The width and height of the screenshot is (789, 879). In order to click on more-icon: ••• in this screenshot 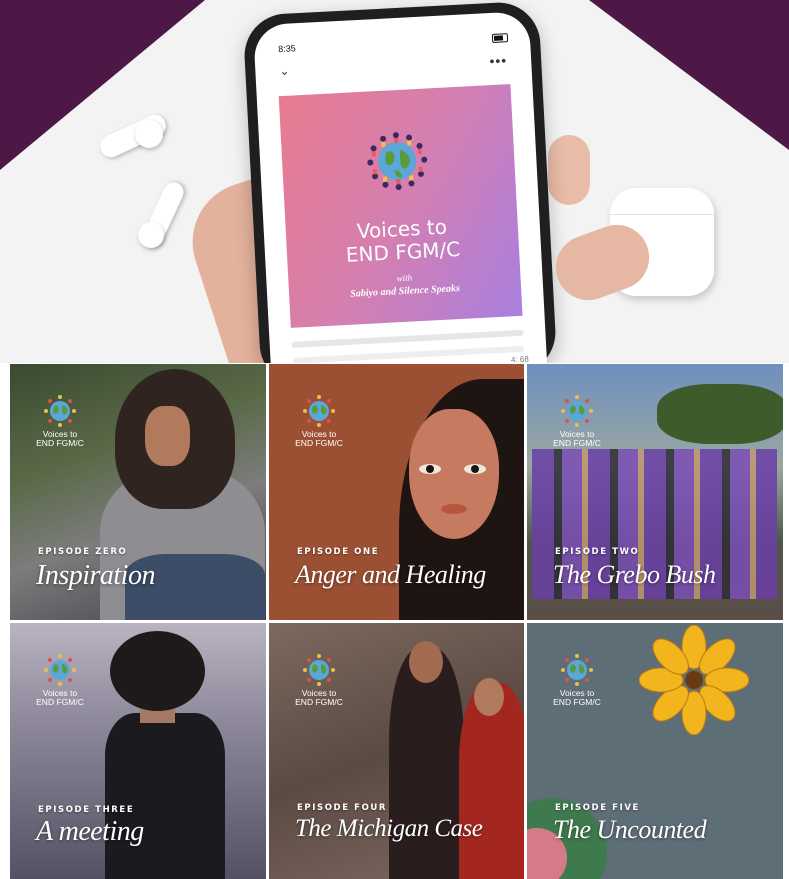, I will do `click(498, 60)`.